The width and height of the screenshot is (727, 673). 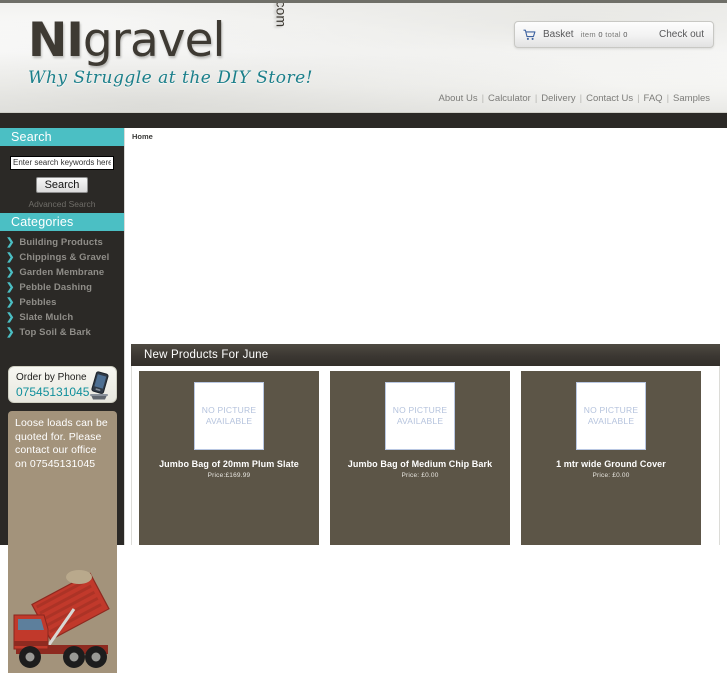 I want to click on advanced-search-link: Advanced Search, so click(x=62, y=204).